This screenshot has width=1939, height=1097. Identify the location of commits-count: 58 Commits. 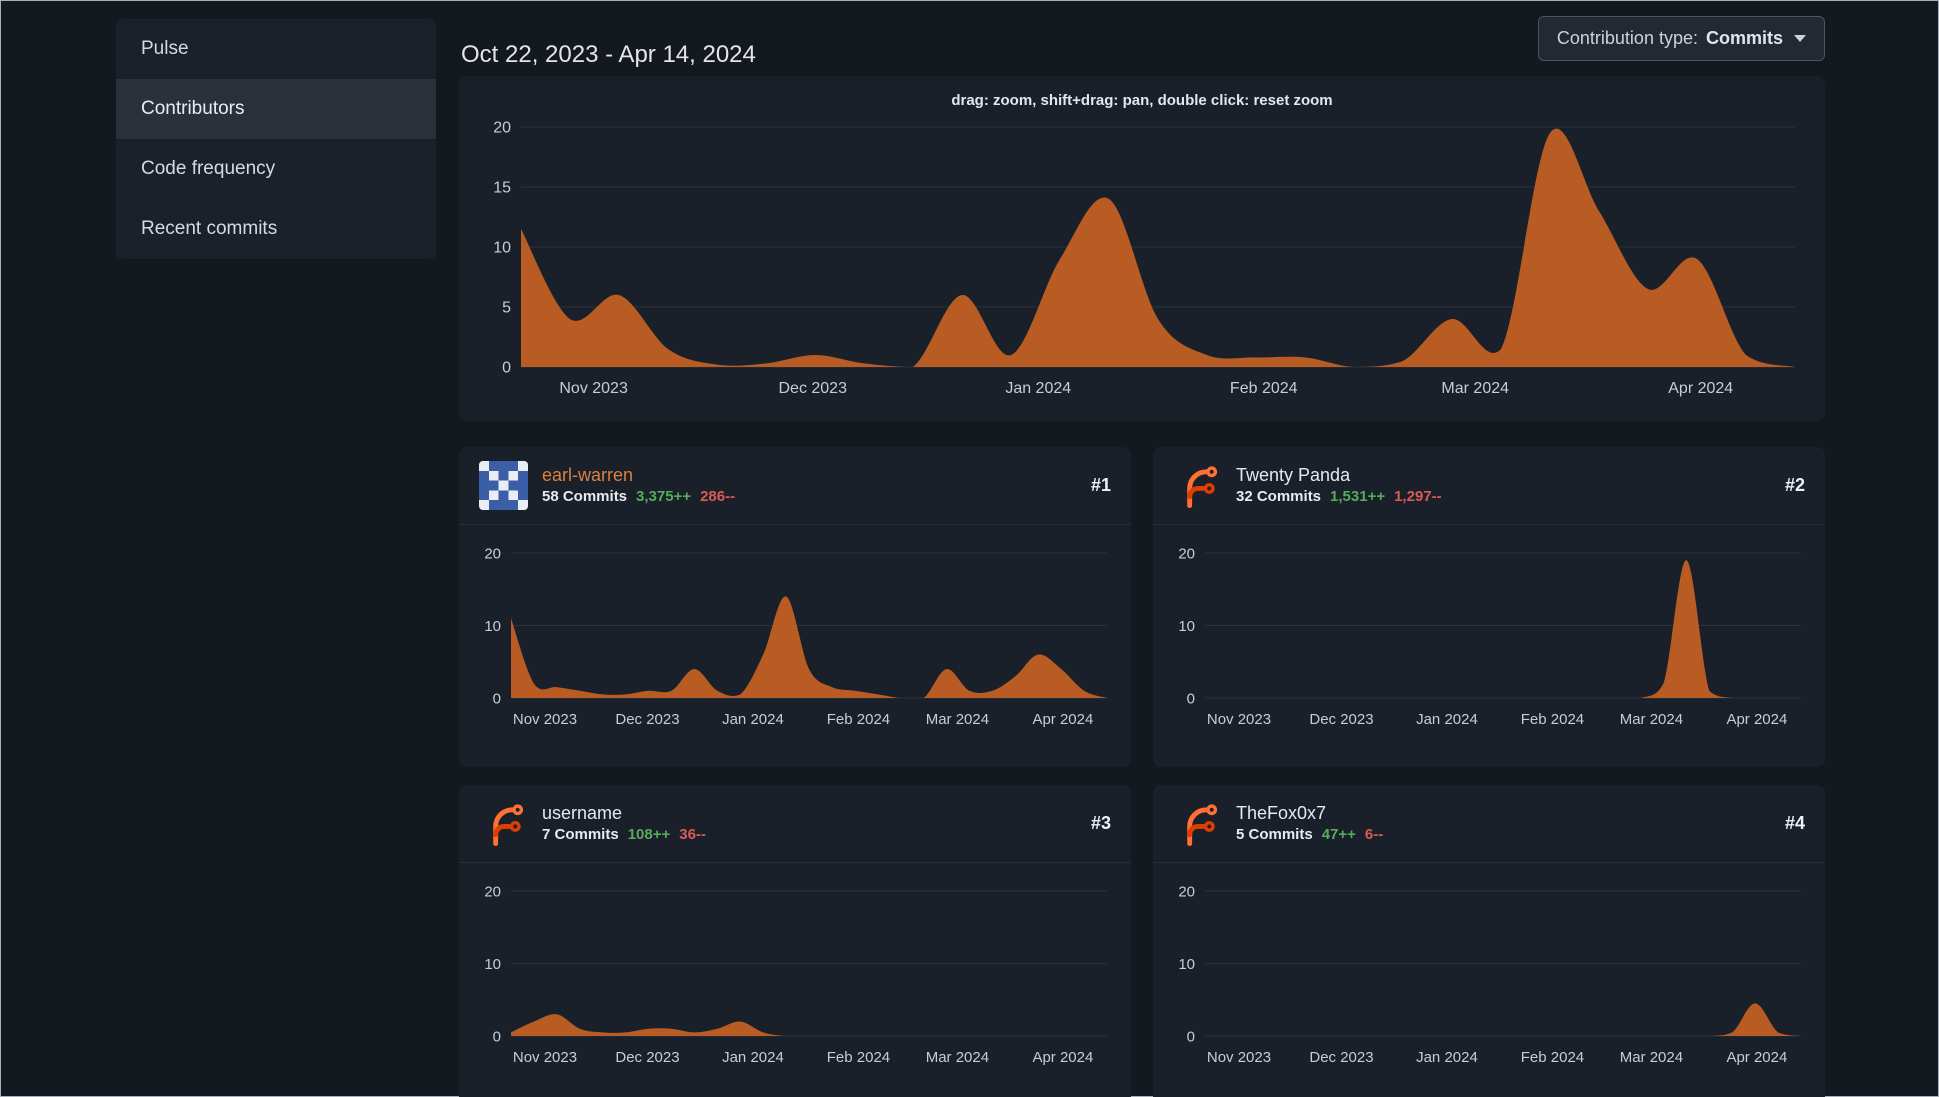
(585, 496).